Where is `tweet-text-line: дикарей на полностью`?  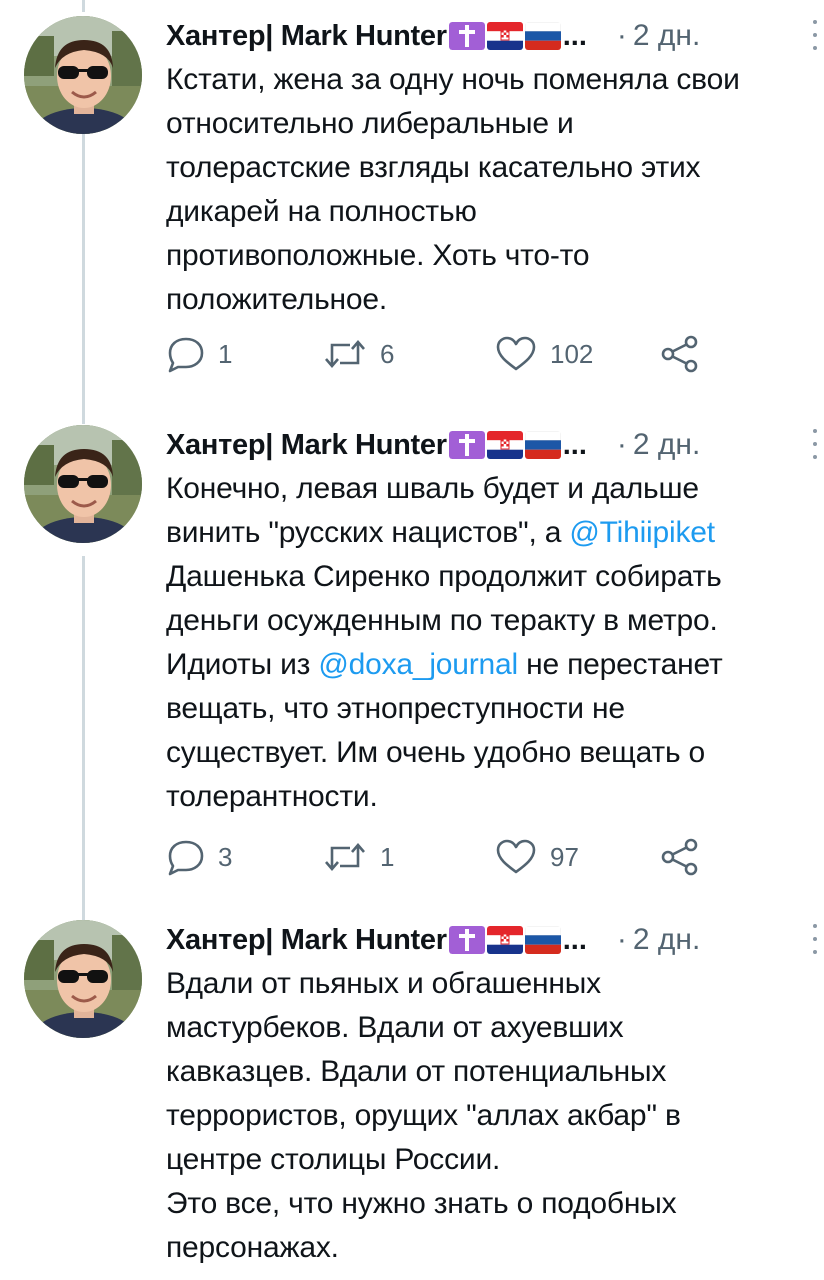
tweet-text-line: дикарей на полностью is located at coordinates (486, 212).